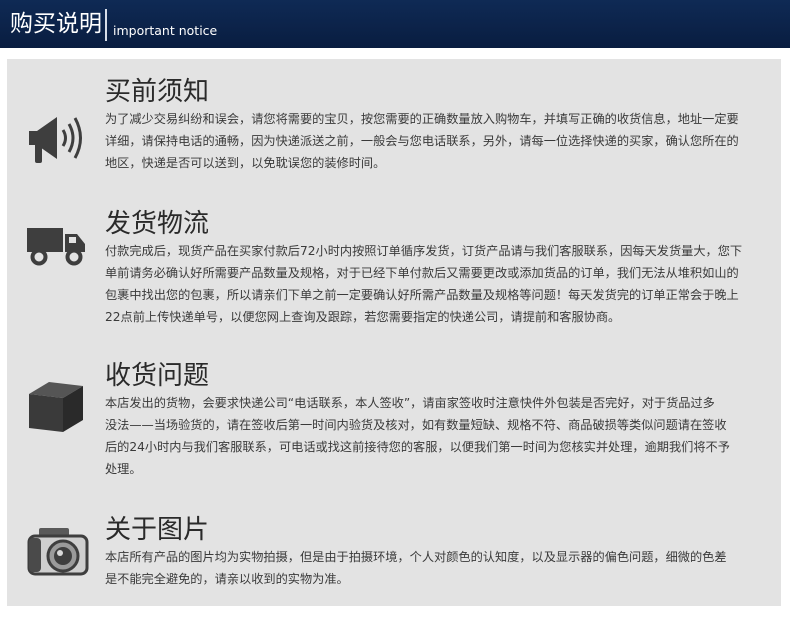 The image size is (790, 624). I want to click on section-title: 买前须知, so click(157, 92).